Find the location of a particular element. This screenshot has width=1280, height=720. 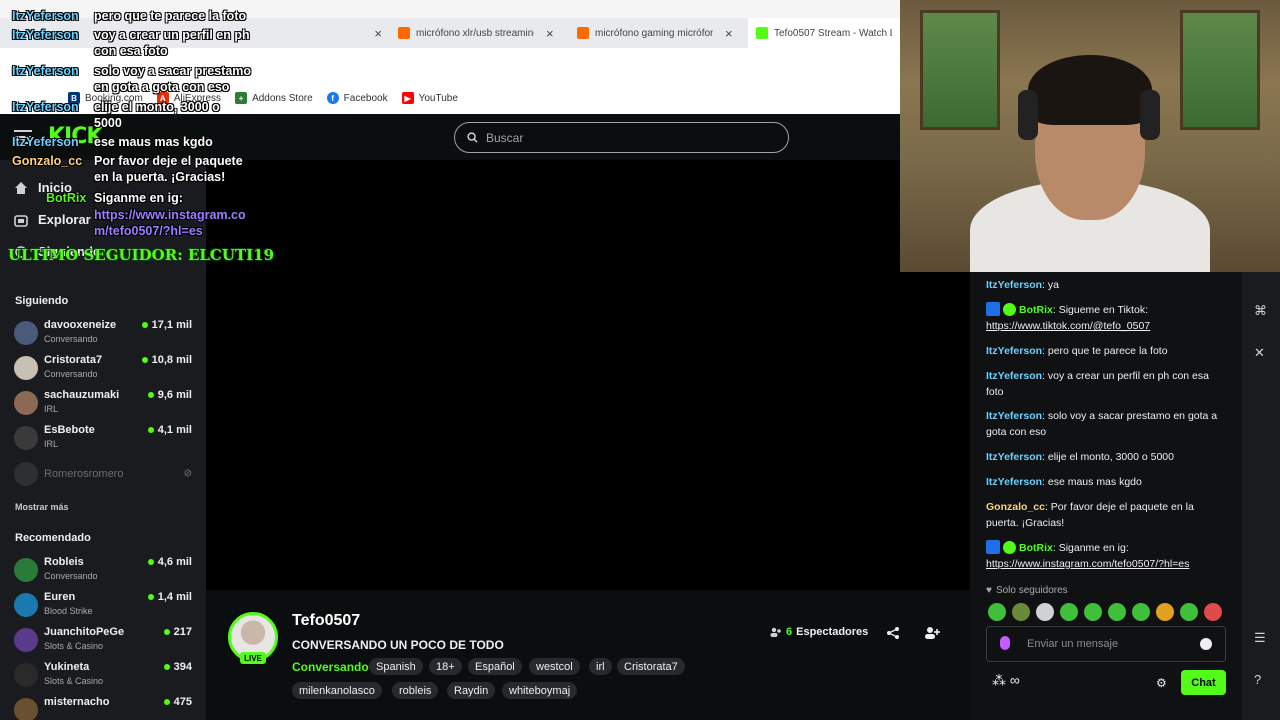

tag: Cristorata7 is located at coordinates (651, 666).